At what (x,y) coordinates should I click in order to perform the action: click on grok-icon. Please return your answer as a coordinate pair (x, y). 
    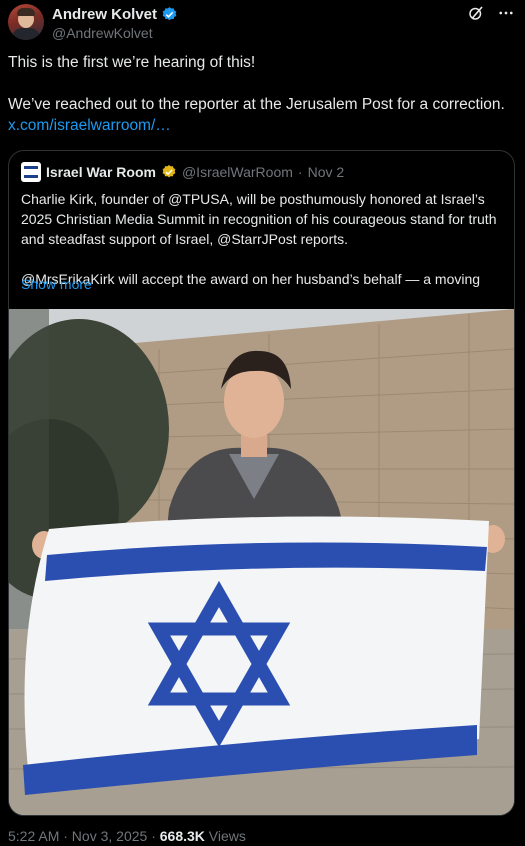
    Looking at the image, I should click on (476, 13).